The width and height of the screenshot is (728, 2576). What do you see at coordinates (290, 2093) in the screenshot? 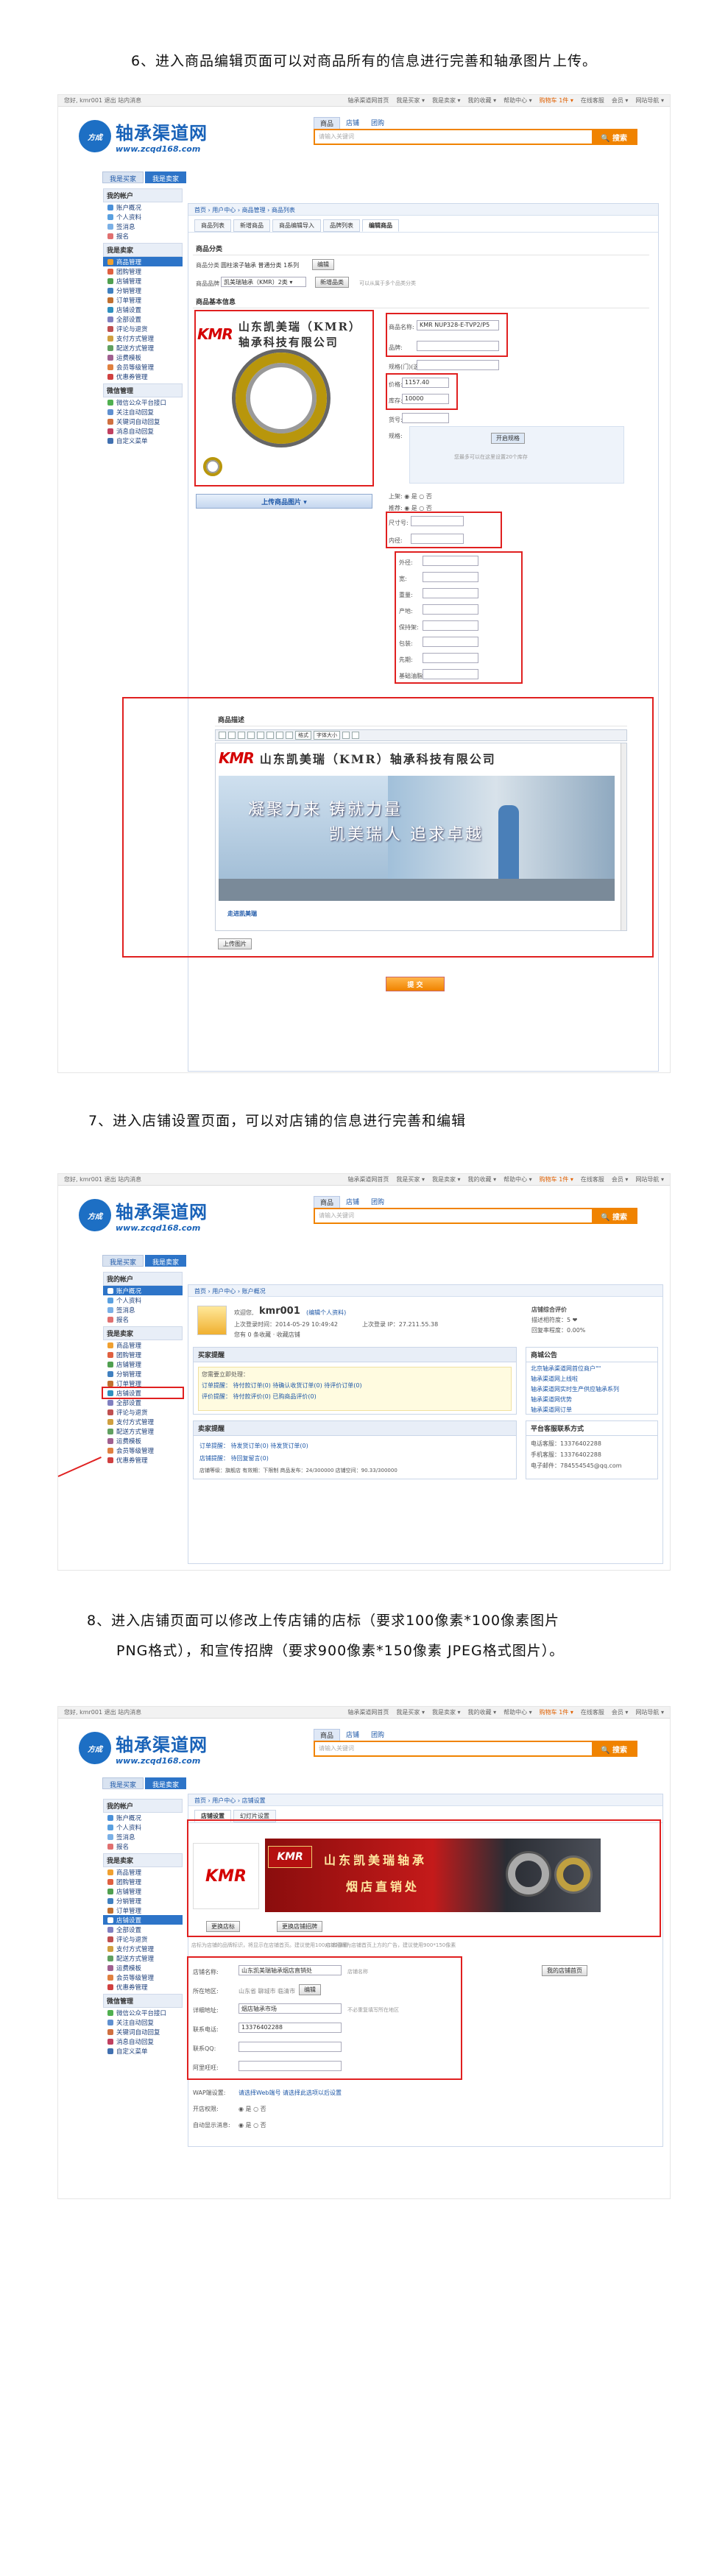
I see `wap-value: 请选择Web端号 请选择此选项以后设置` at bounding box center [290, 2093].